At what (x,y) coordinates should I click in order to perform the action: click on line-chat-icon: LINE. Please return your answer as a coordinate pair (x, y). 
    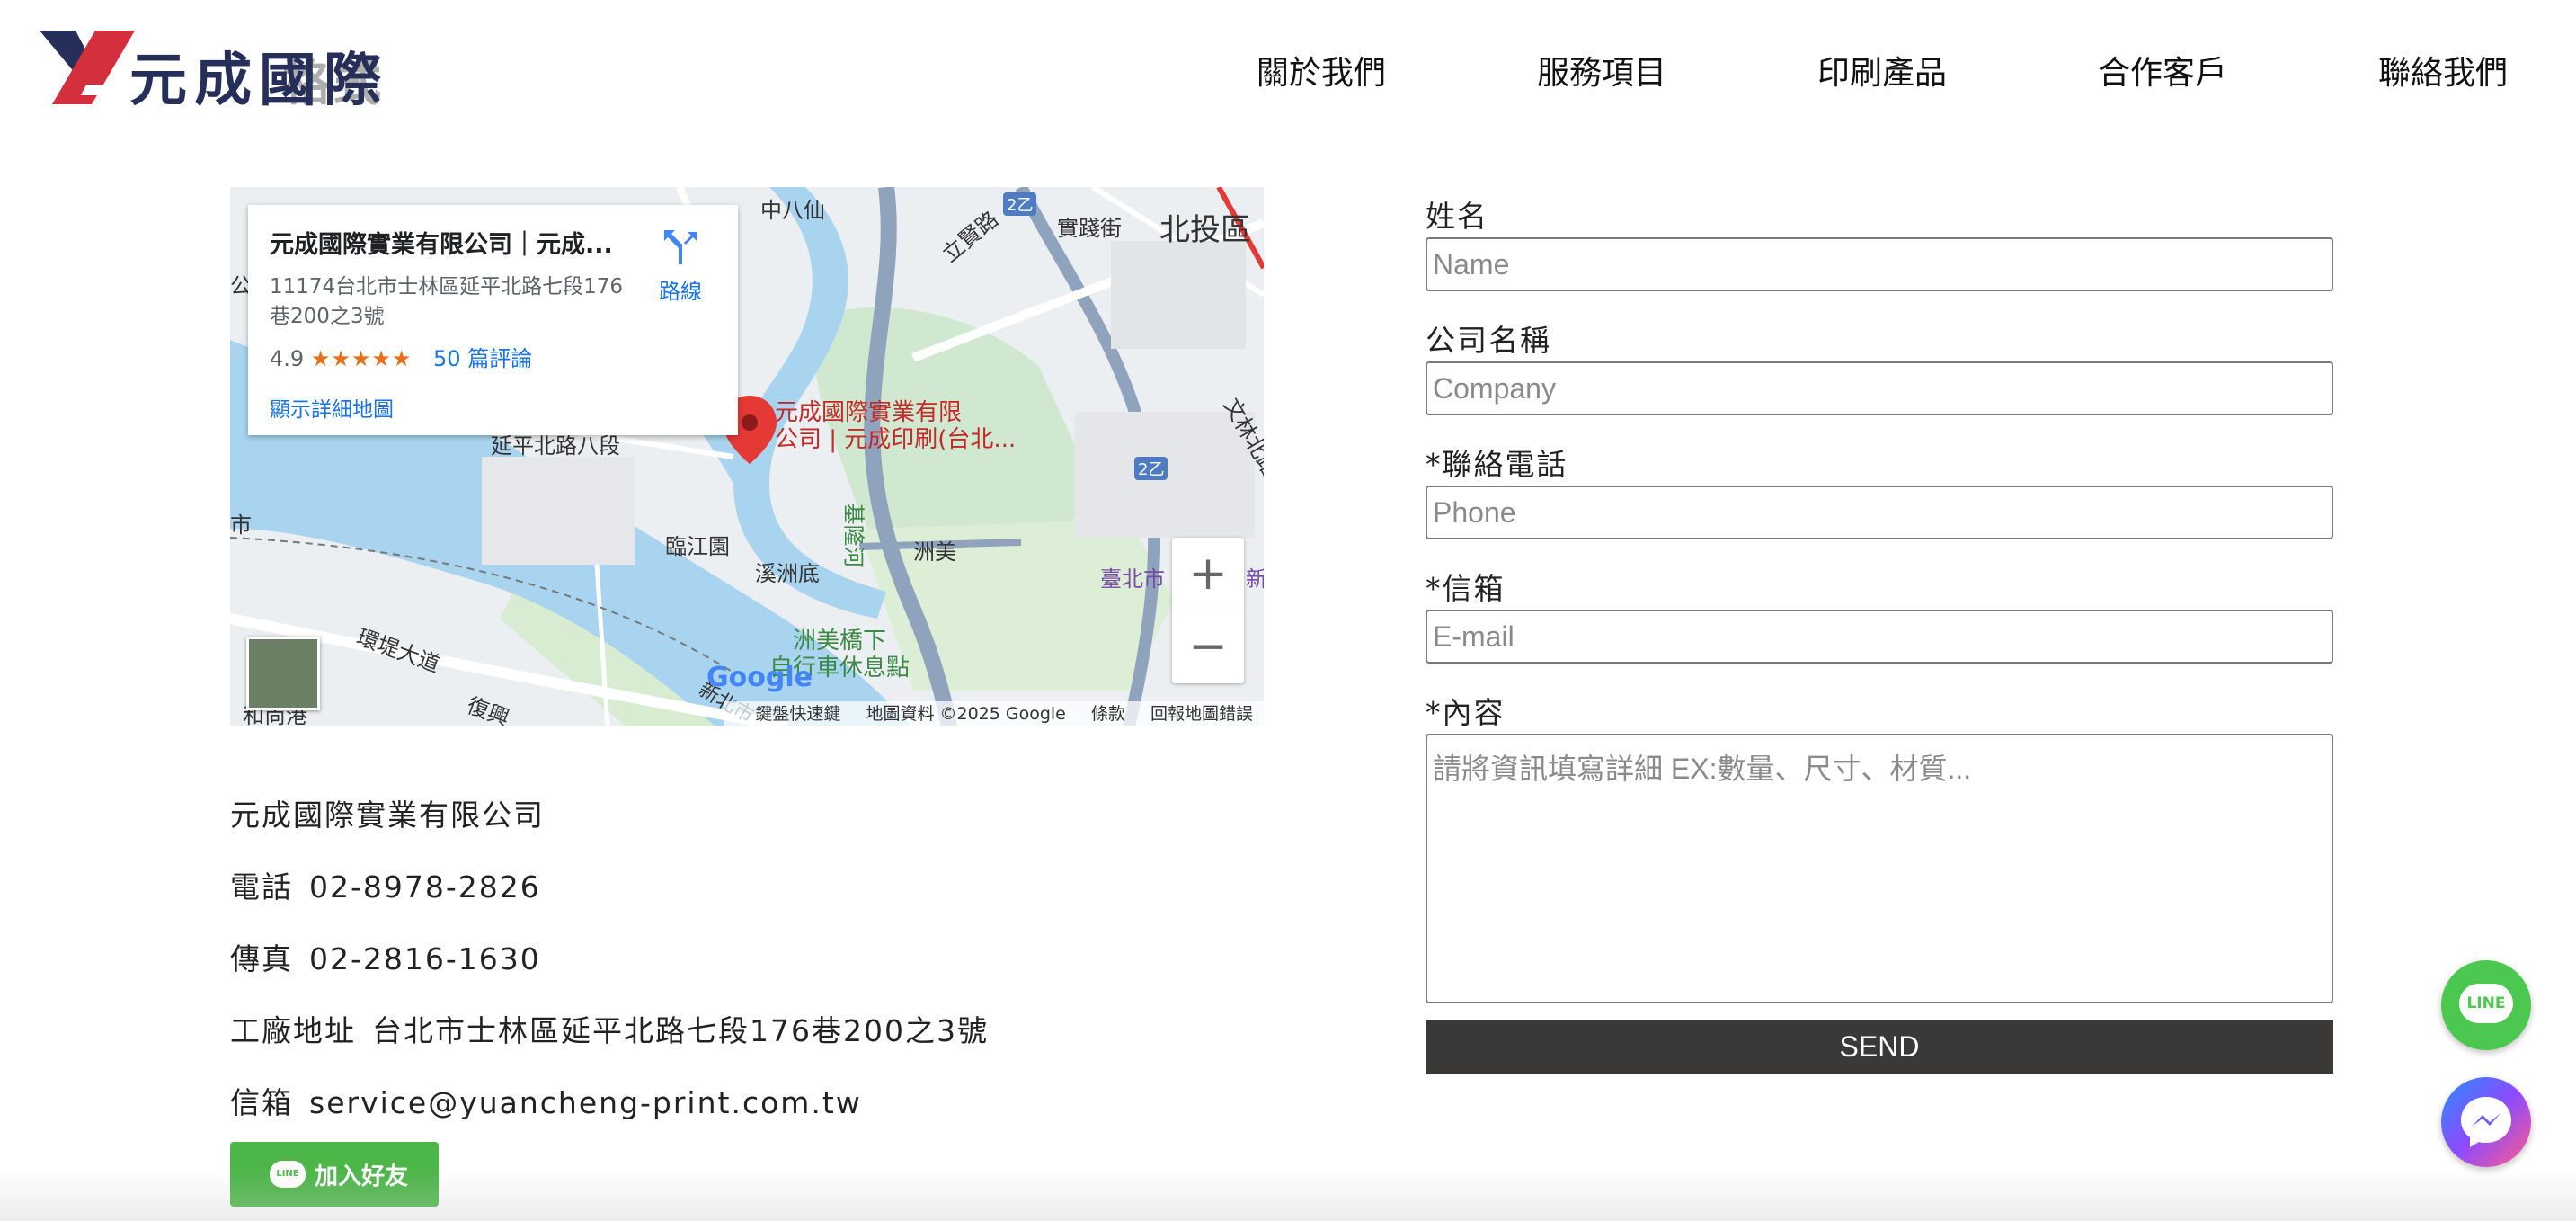
    Looking at the image, I should click on (2486, 1003).